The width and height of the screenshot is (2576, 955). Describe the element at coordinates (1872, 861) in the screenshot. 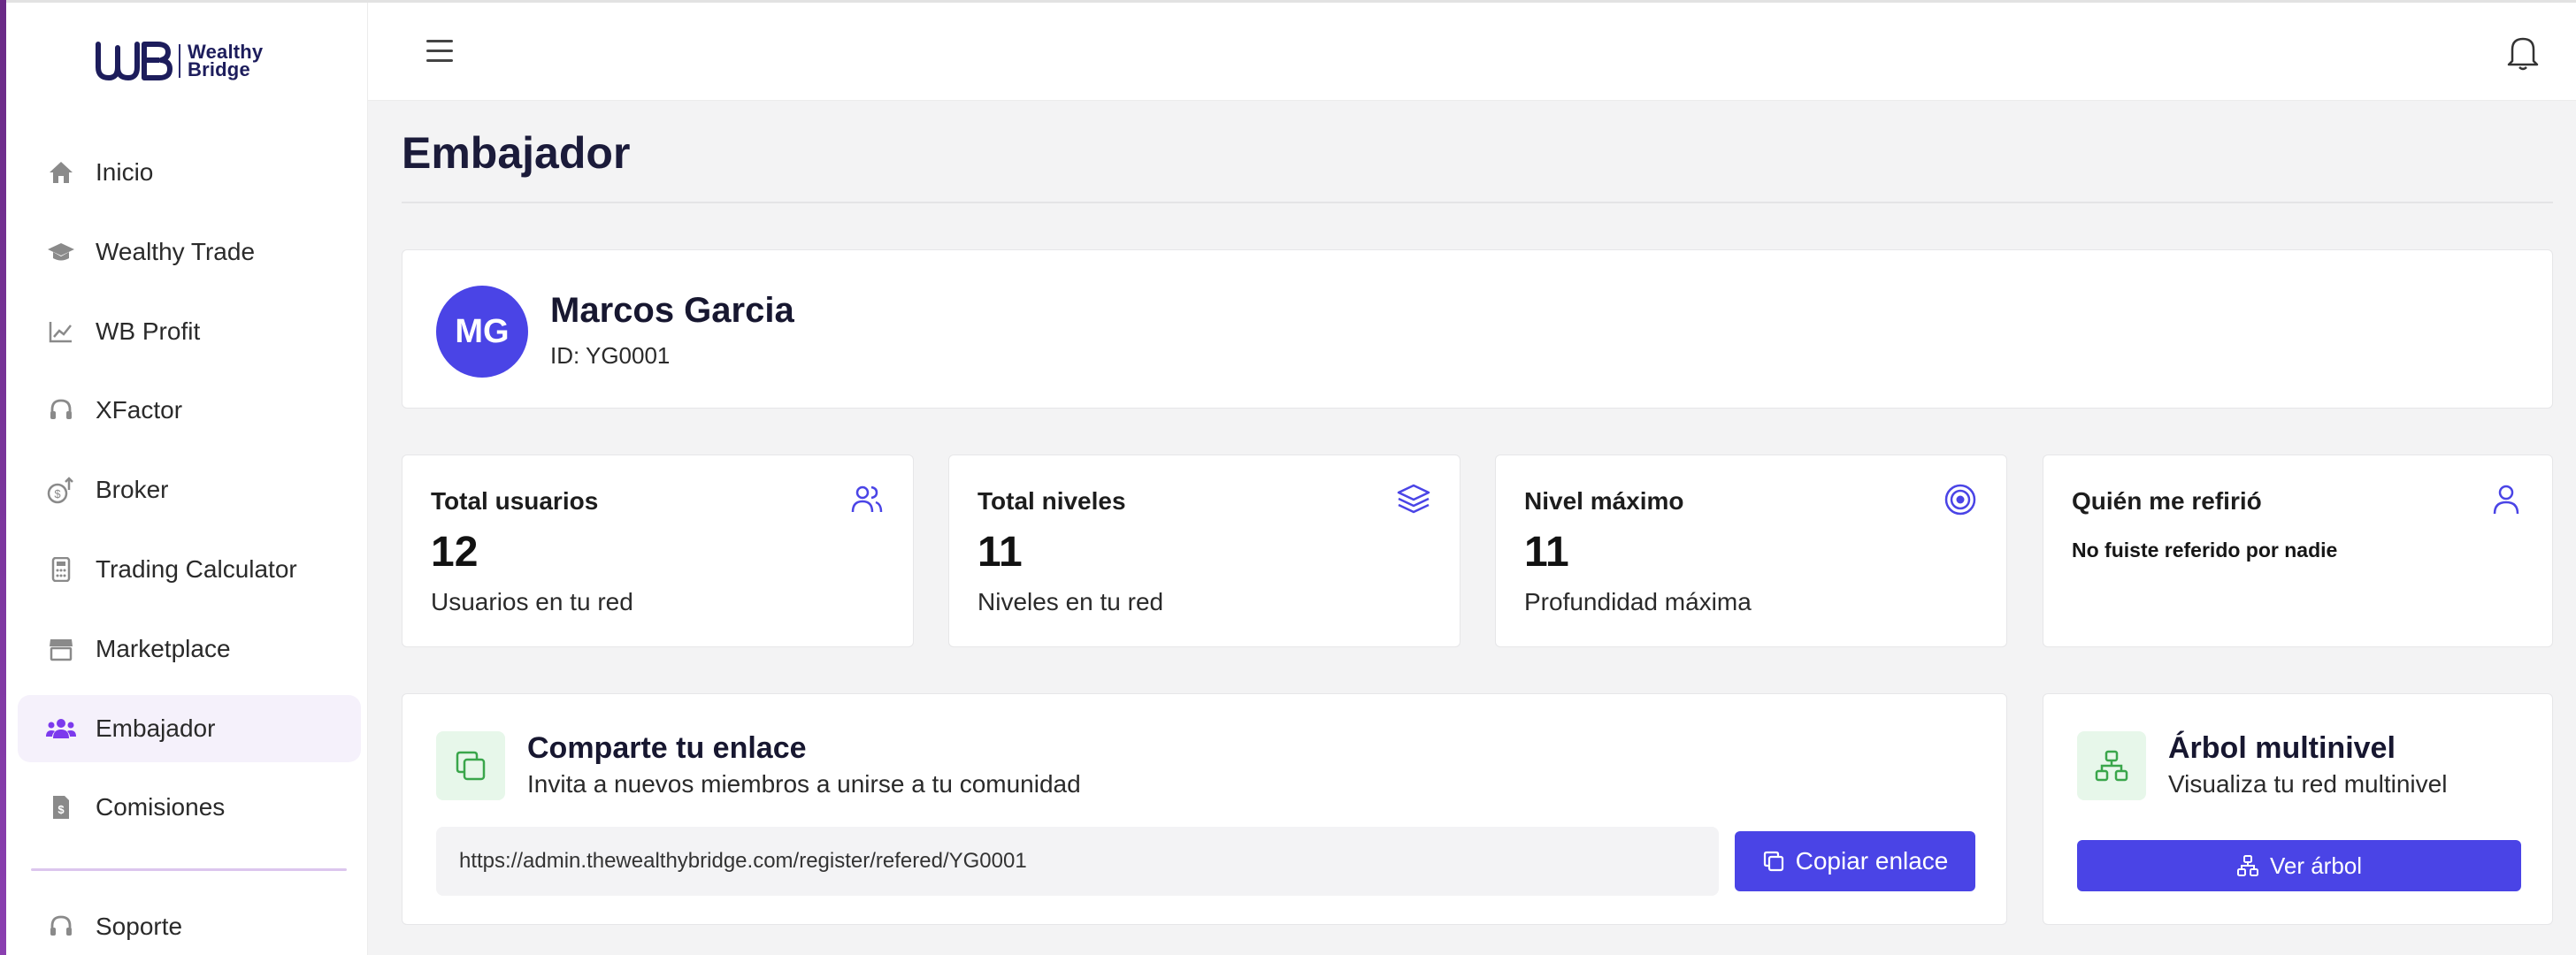

I see `copy-link-button-label: Copiar enlace` at that location.